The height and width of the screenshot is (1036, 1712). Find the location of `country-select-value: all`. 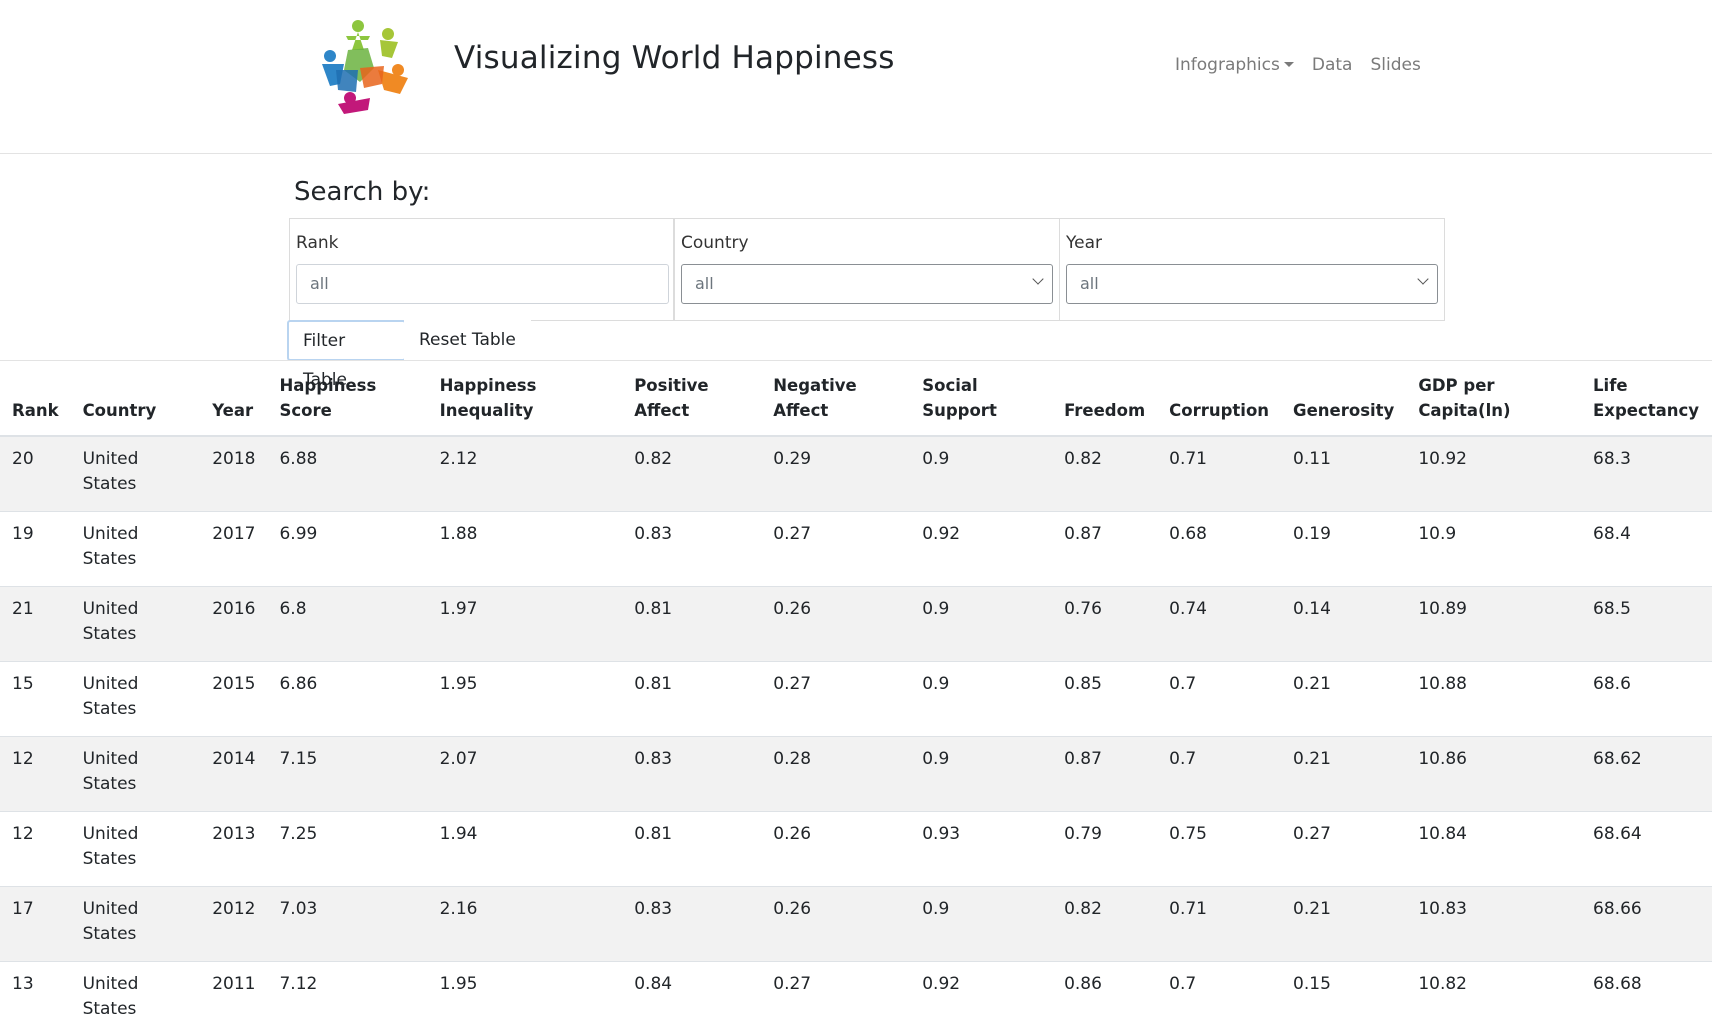

country-select-value: all is located at coordinates (704, 283).